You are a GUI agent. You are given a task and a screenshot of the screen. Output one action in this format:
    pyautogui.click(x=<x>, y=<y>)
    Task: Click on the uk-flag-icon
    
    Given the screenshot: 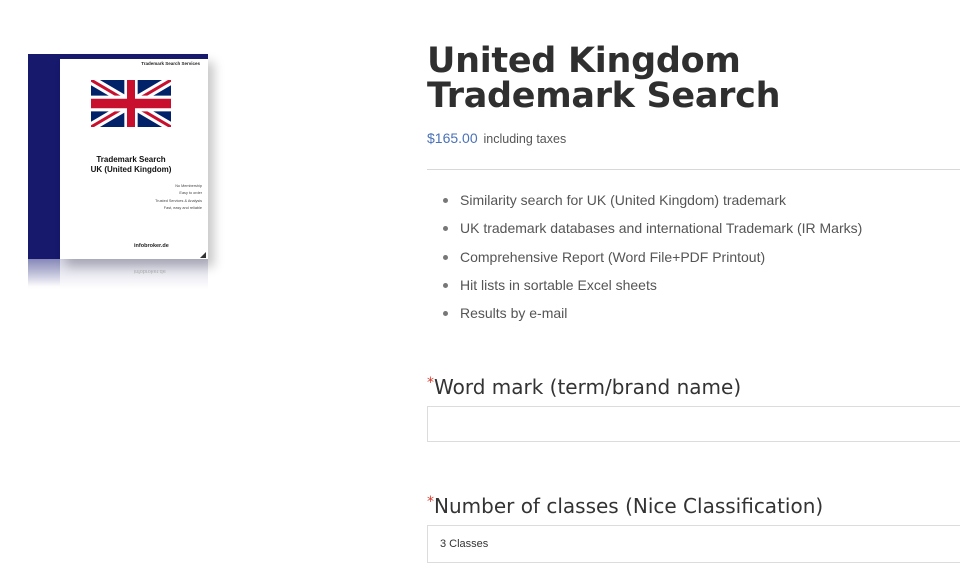 What is the action you would take?
    pyautogui.click(x=131, y=103)
    